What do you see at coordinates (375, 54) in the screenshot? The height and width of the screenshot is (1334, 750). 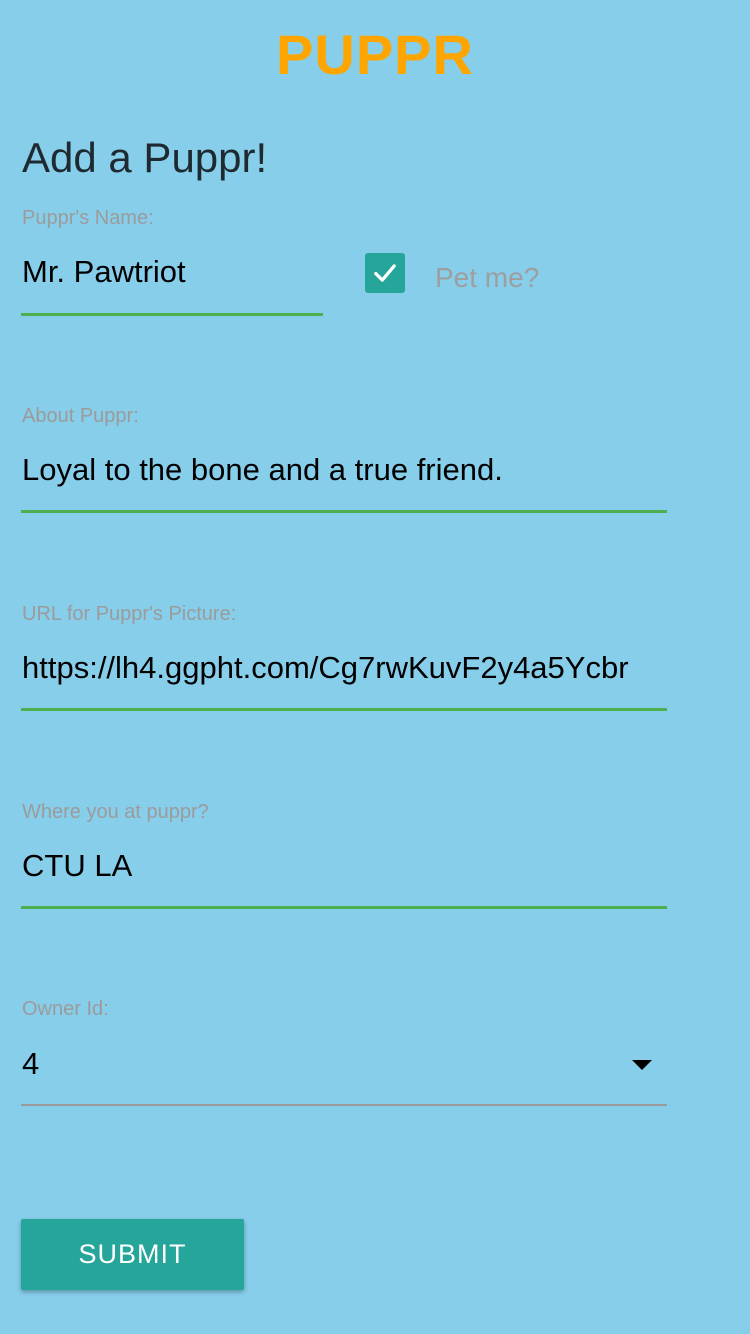 I see `app-logo: PUPPR` at bounding box center [375, 54].